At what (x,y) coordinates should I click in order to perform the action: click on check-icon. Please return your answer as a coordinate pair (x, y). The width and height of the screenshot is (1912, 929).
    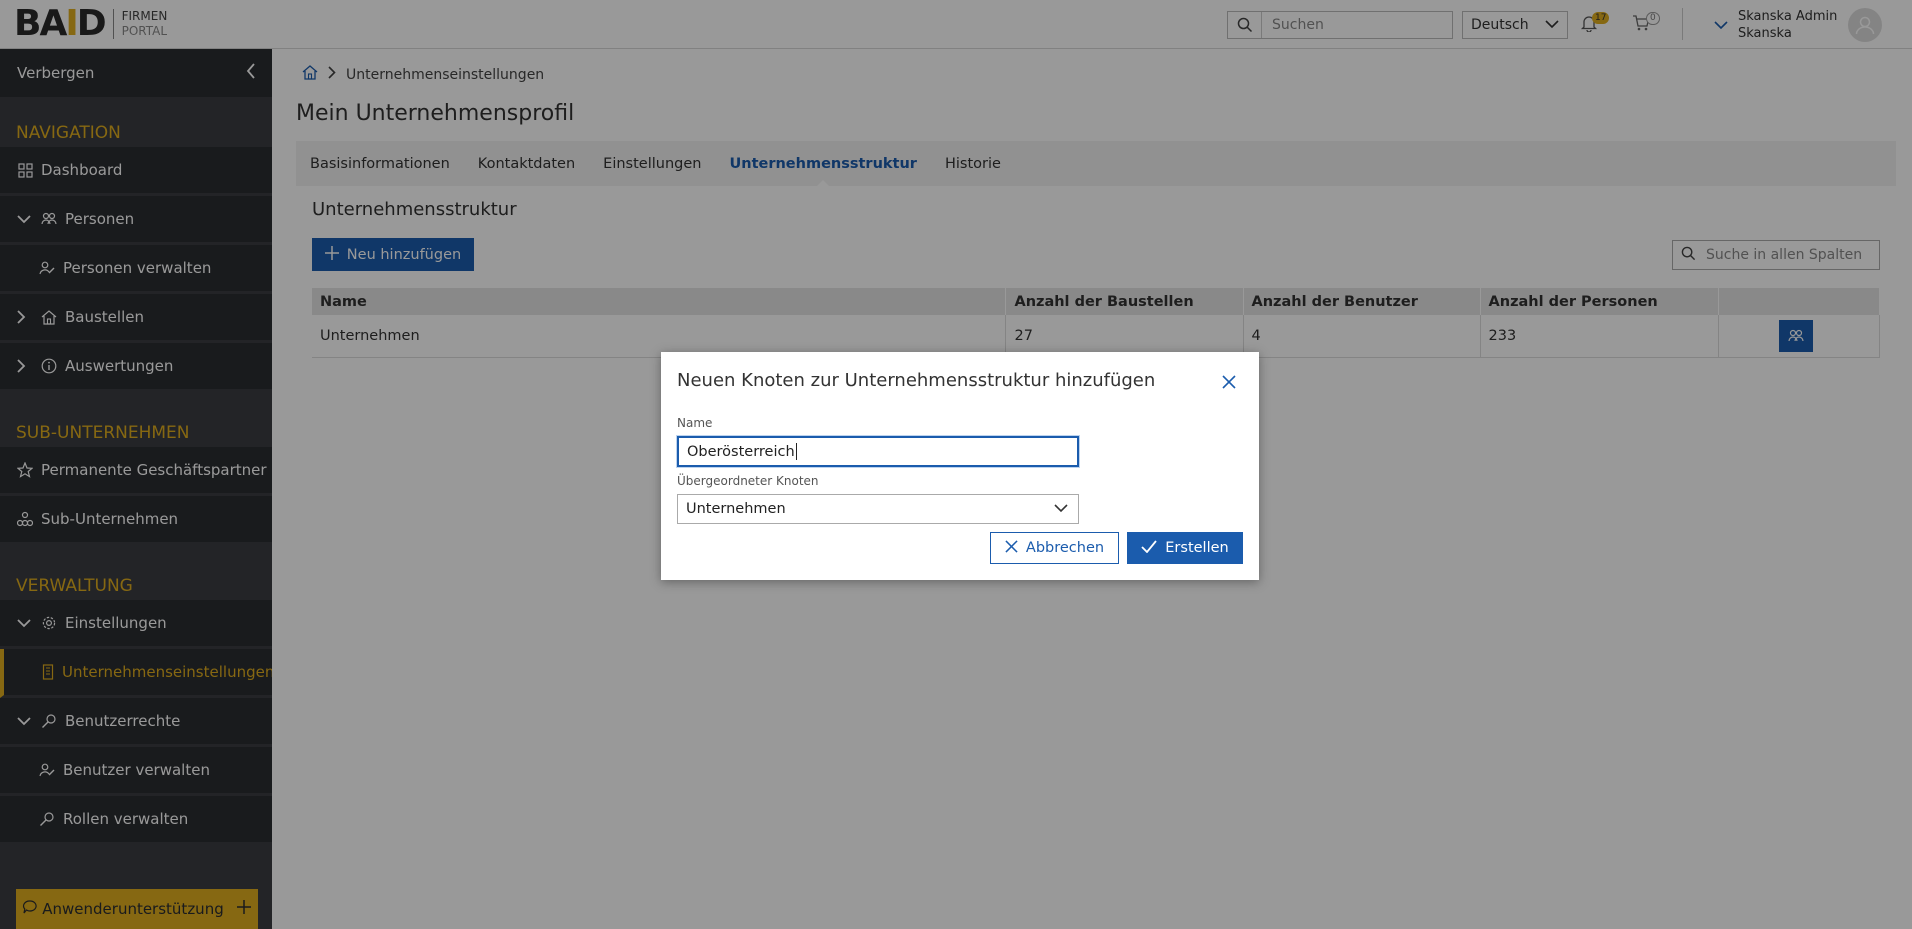
    Looking at the image, I should click on (1149, 548).